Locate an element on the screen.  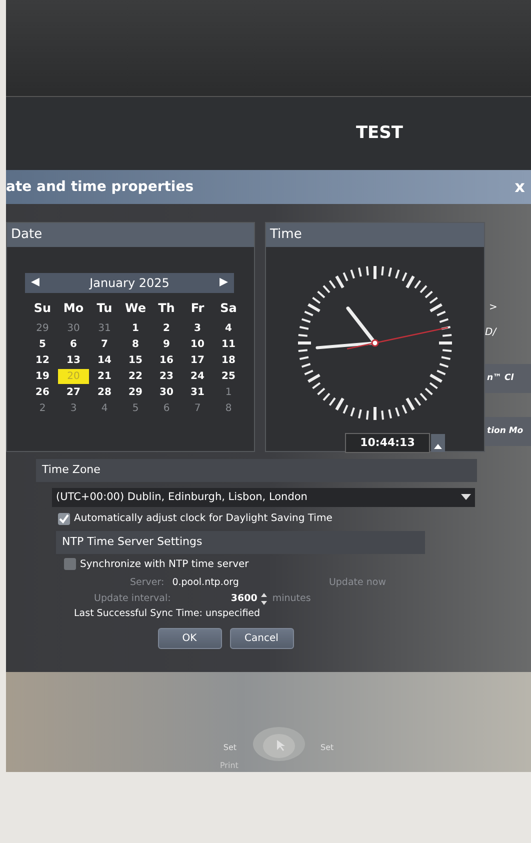
calendar-day: 15 is located at coordinates (135, 360).